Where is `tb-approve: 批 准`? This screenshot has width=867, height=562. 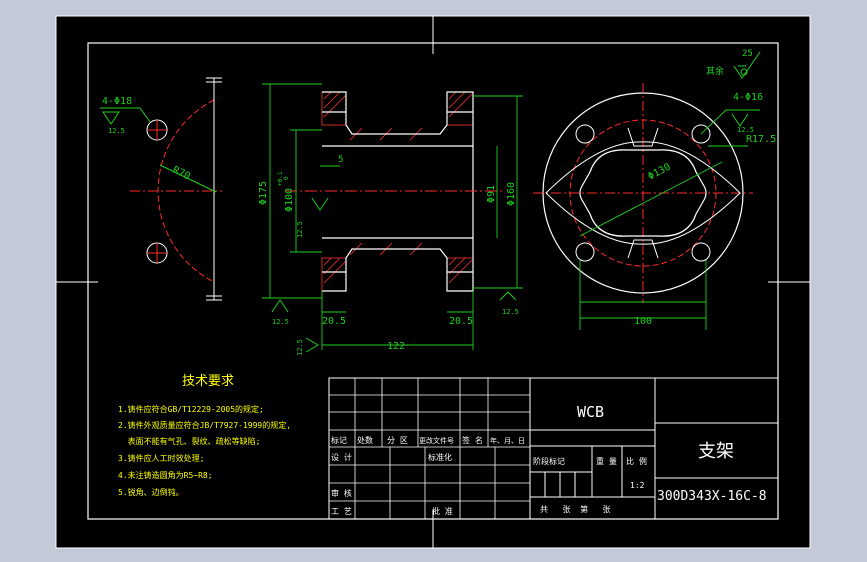
tb-approve: 批 准 is located at coordinates (442, 511).